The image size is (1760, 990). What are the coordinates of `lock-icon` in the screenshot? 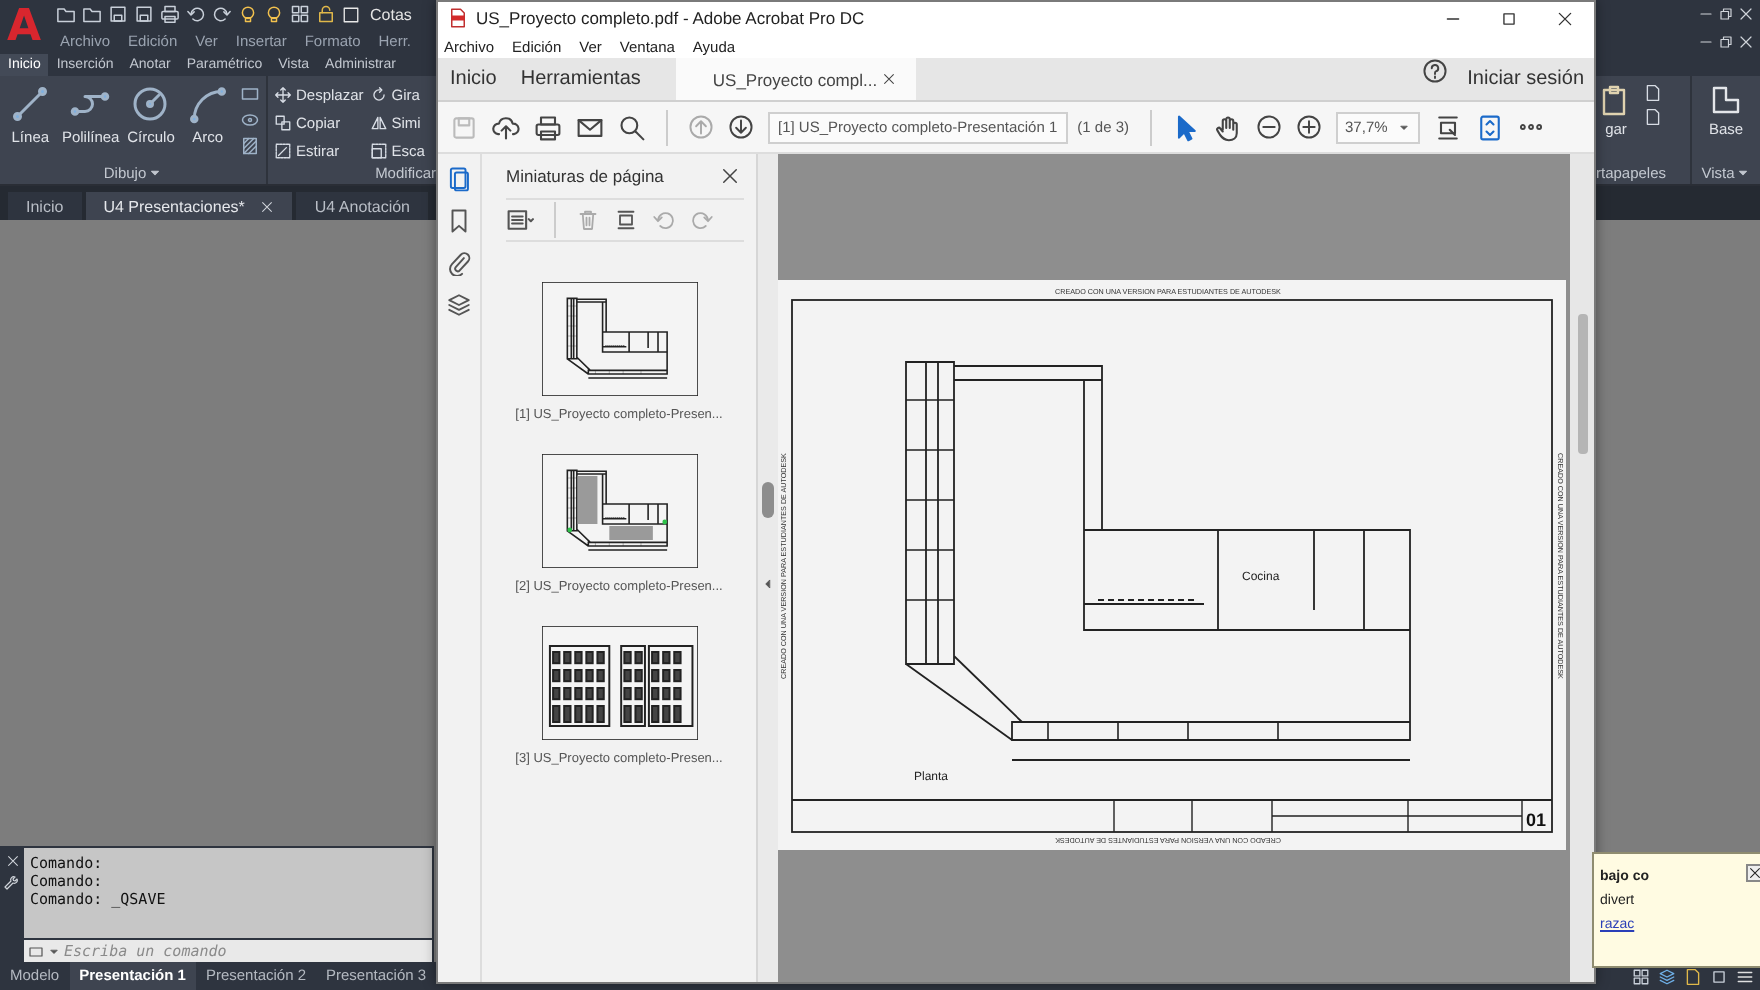 It's located at (326, 14).